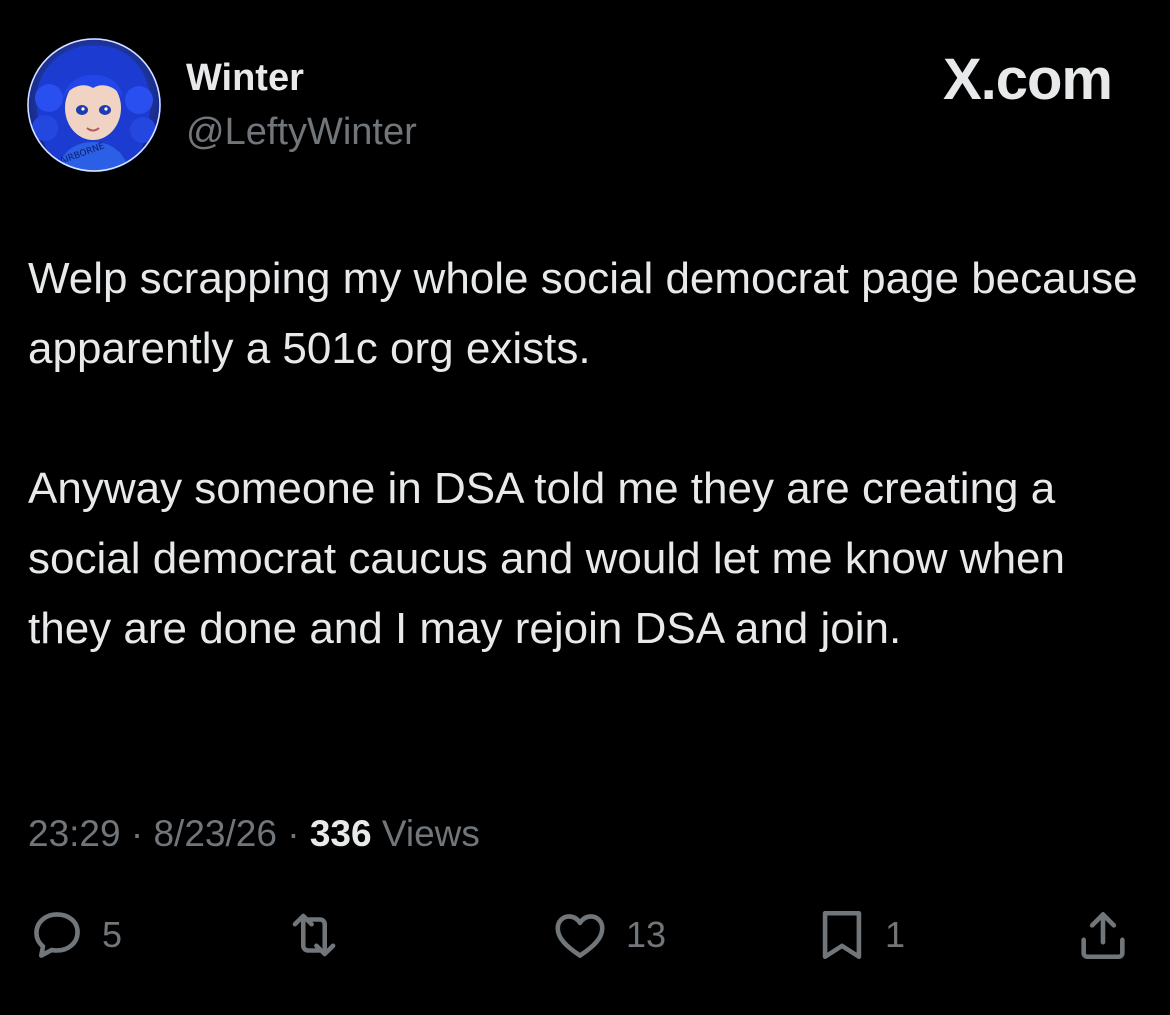  Describe the element at coordinates (214, 833) in the screenshot. I see `tweet-date: 8/23/26` at that location.